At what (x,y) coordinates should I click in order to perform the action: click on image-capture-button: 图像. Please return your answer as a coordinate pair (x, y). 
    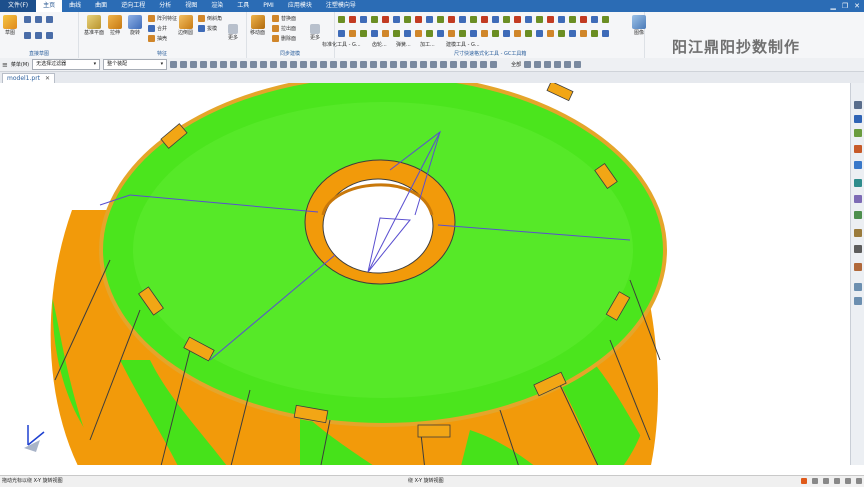
    Looking at the image, I should click on (639, 25).